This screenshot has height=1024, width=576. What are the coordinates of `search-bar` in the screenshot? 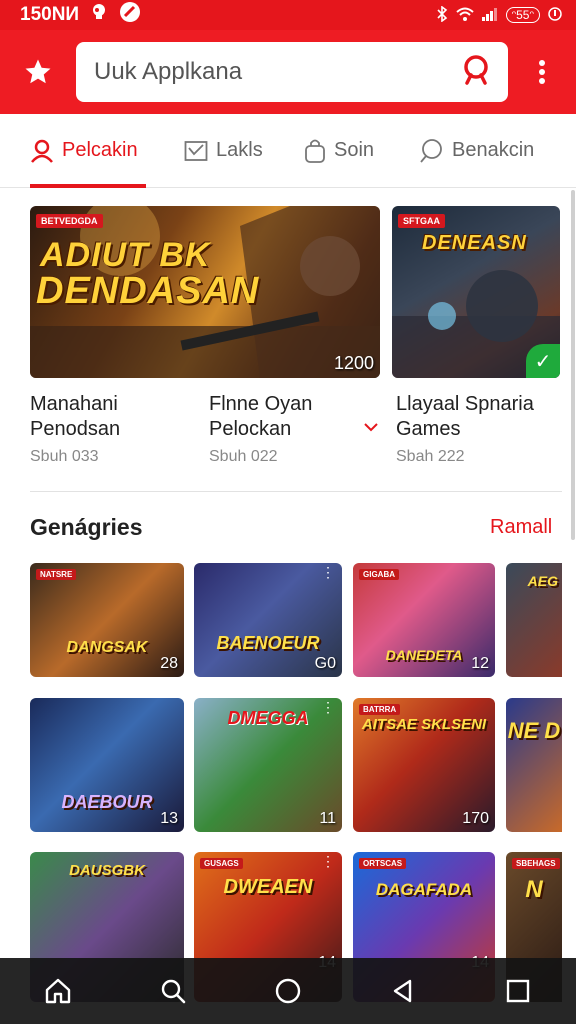 It's located at (292, 72).